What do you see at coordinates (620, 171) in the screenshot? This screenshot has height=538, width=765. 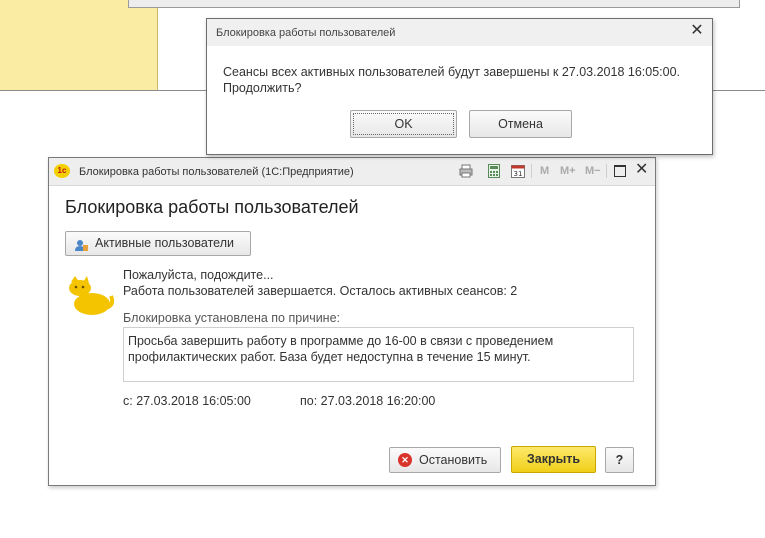 I see `maximize-button` at bounding box center [620, 171].